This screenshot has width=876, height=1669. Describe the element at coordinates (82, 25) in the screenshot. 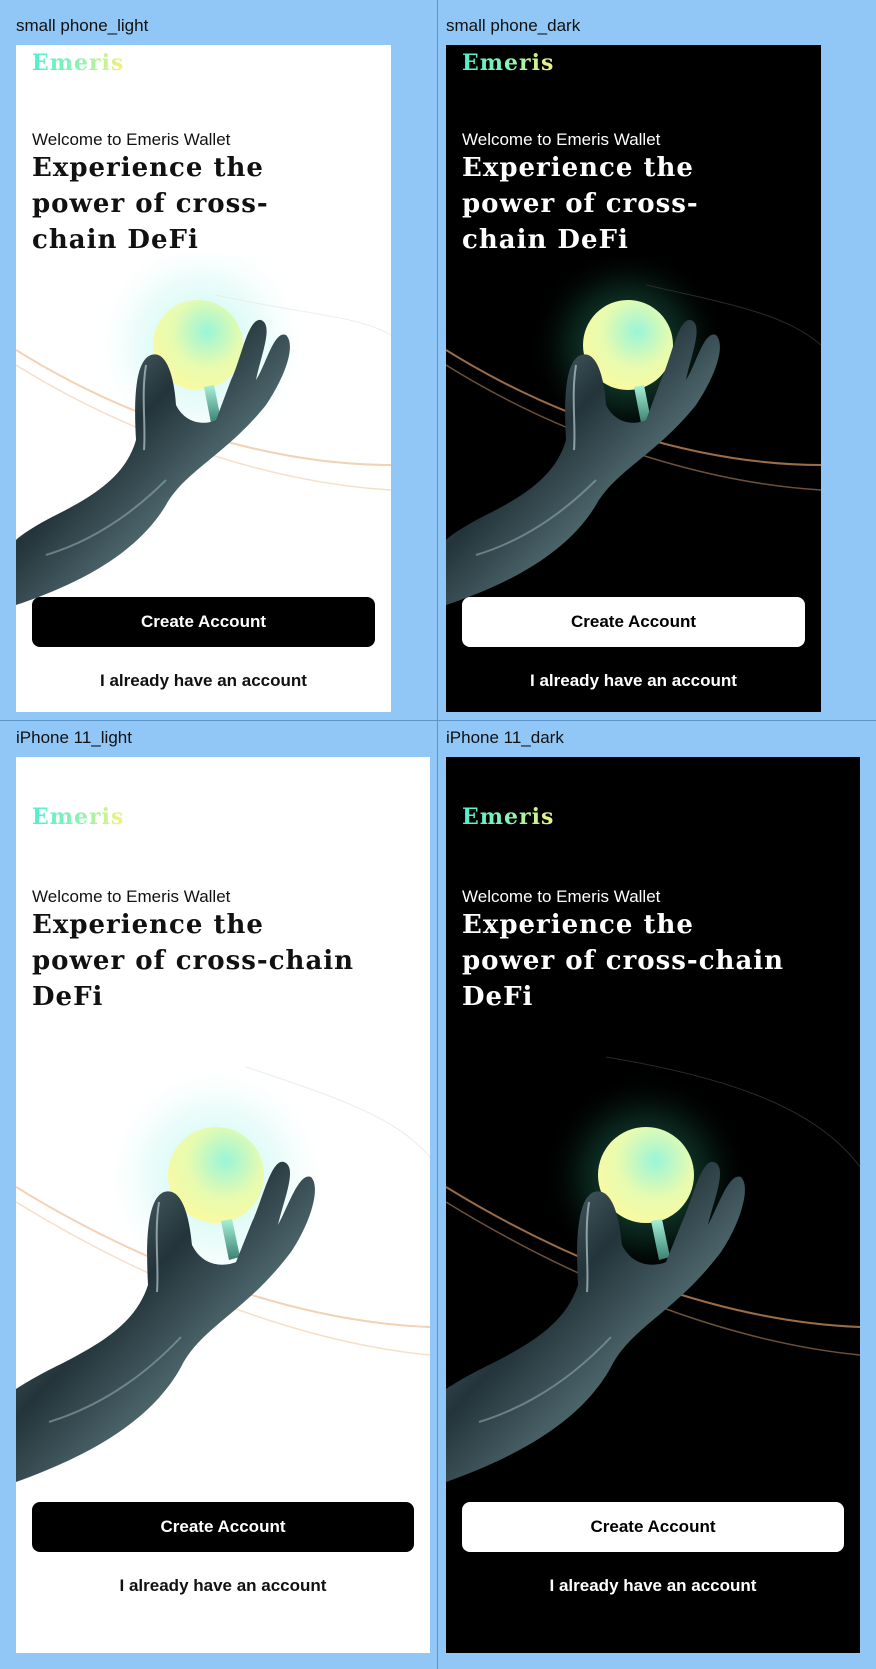

I see `frame-label-small-light: small phone_light` at that location.